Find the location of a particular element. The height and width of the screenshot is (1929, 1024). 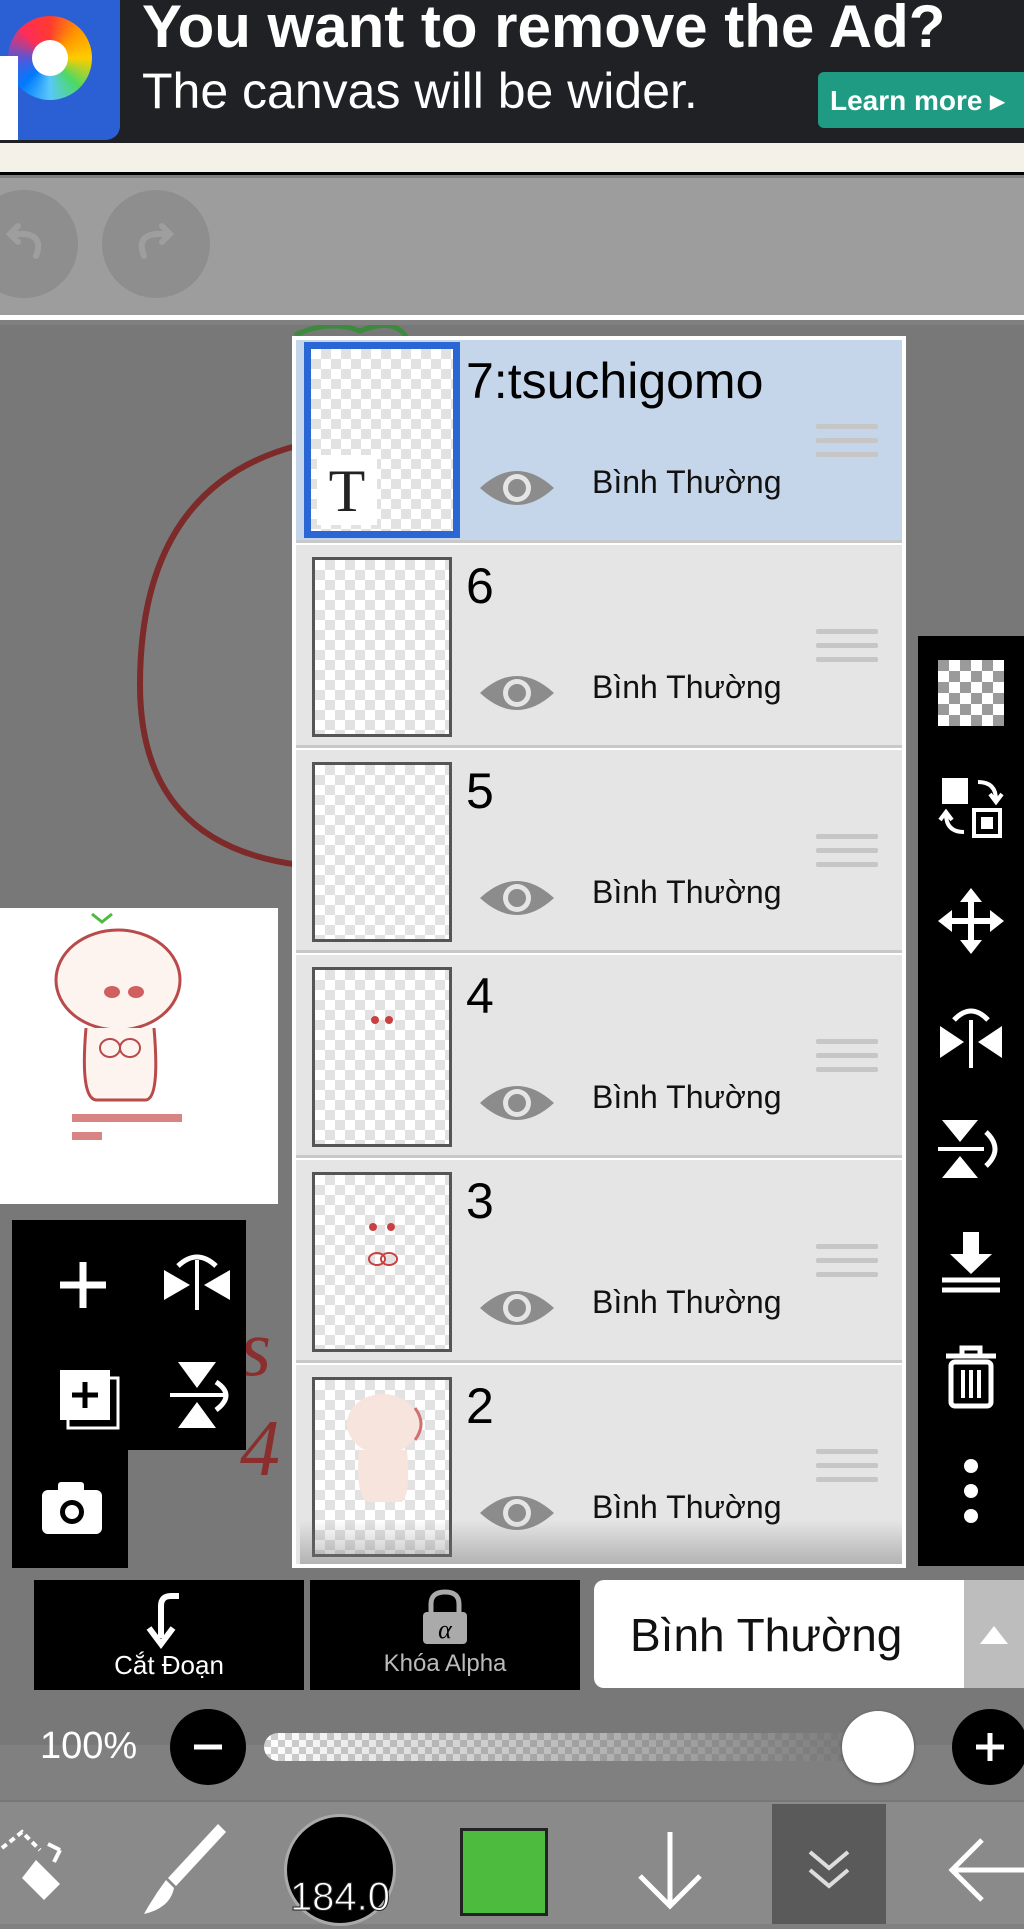

layer-name: 2 is located at coordinates (480, 1406).